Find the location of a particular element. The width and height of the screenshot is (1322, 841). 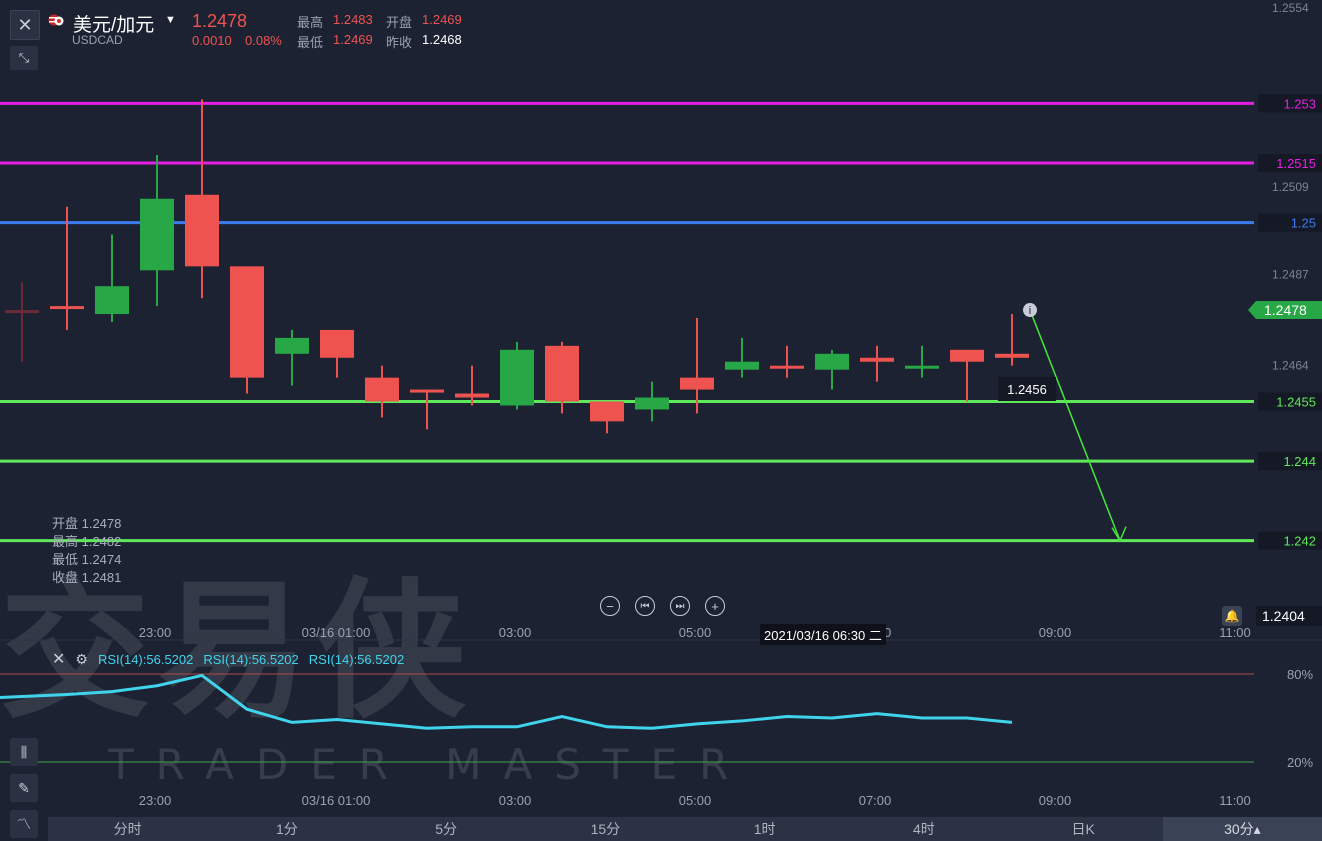

ohlc-low: 最低 1.2474 is located at coordinates (87, 559).